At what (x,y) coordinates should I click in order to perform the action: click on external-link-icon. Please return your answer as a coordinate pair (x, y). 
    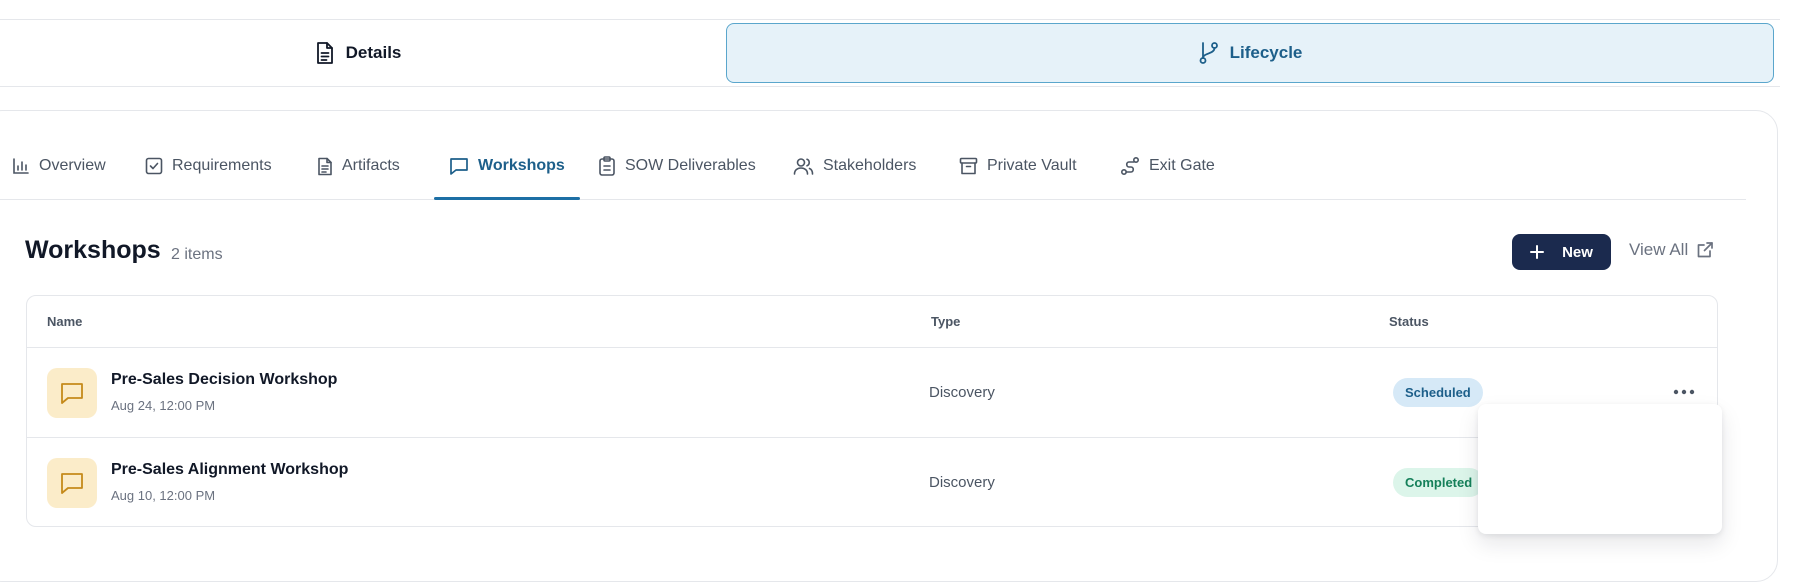
    Looking at the image, I should click on (1705, 250).